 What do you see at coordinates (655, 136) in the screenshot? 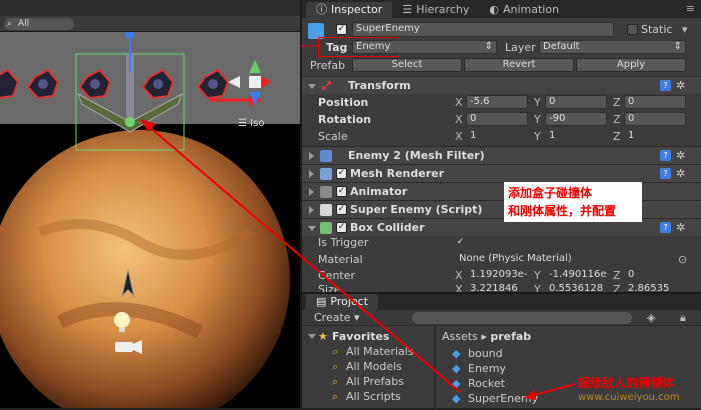
I see `scale-z-field: 1` at bounding box center [655, 136].